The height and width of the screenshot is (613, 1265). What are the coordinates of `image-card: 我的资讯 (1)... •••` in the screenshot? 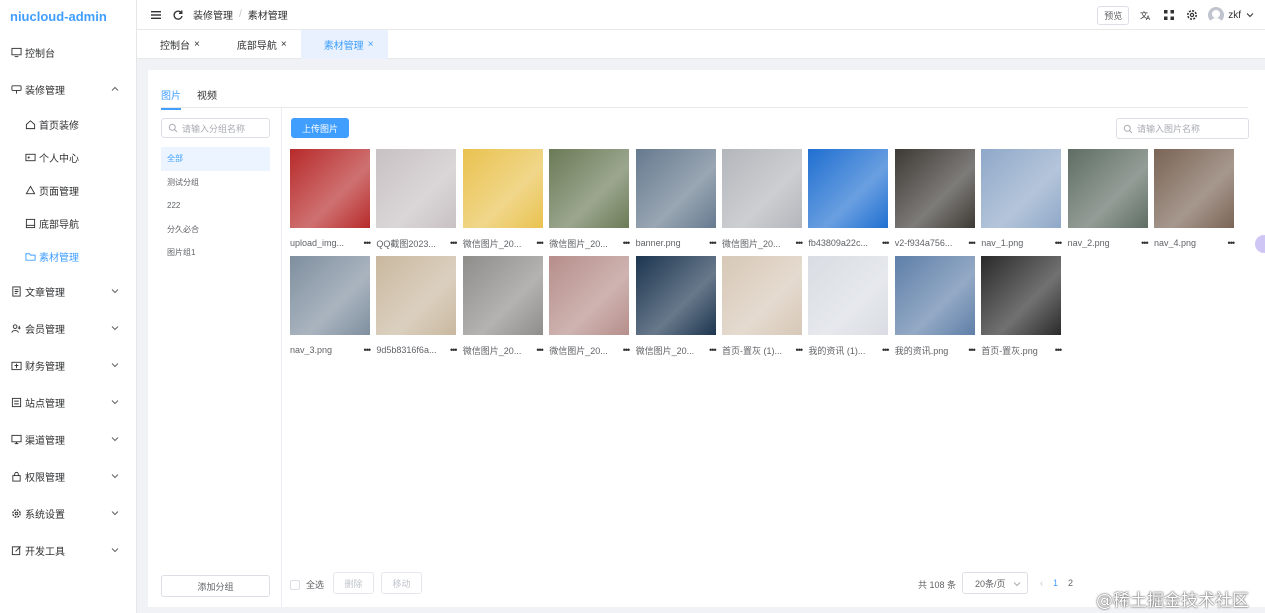 It's located at (849, 307).